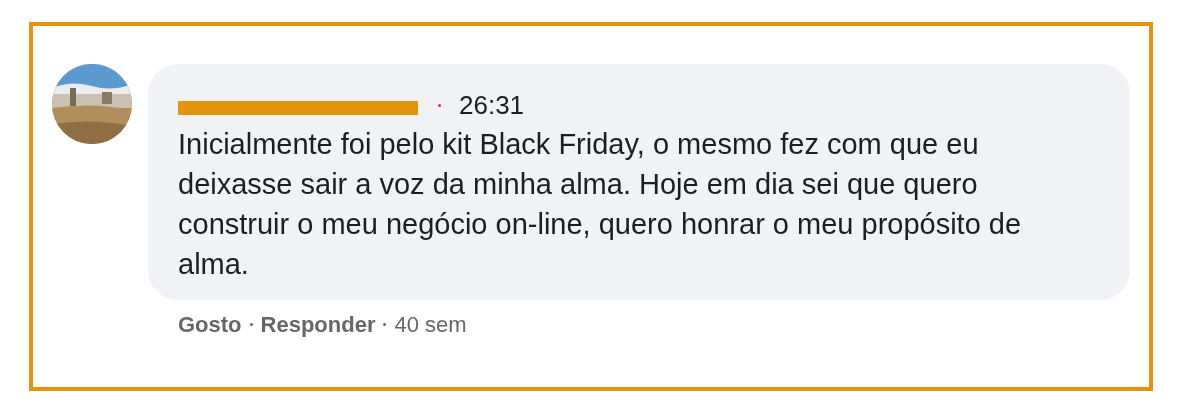  Describe the element at coordinates (210, 324) in the screenshot. I see `action-link: Gosto` at that location.